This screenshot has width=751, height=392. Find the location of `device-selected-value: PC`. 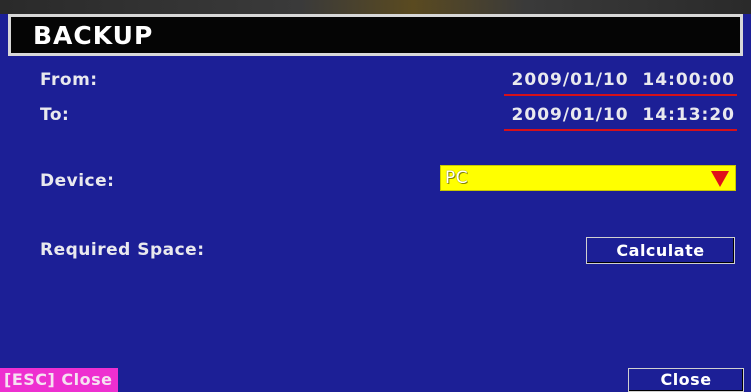

device-selected-value: PC is located at coordinates (457, 178).